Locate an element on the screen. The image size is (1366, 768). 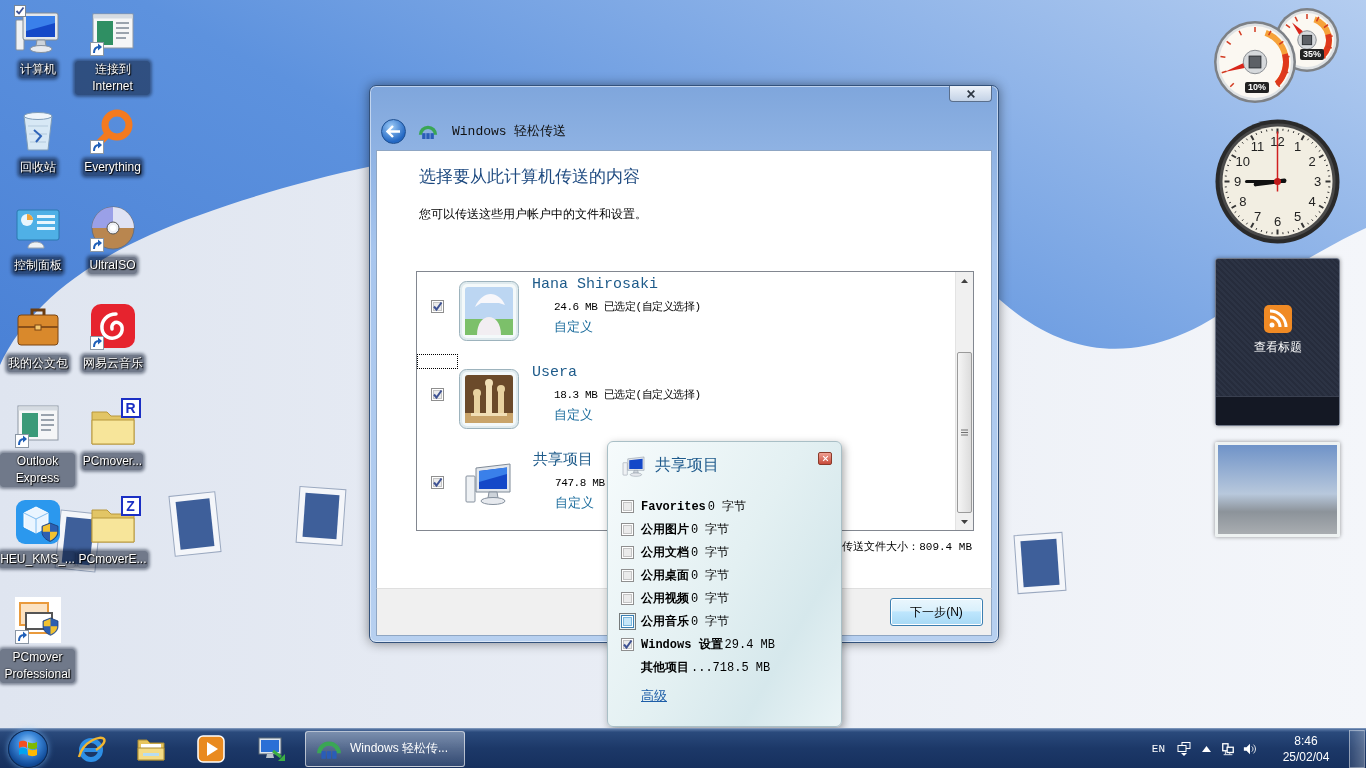
percent-label: 35% is located at coordinates (1312, 54).